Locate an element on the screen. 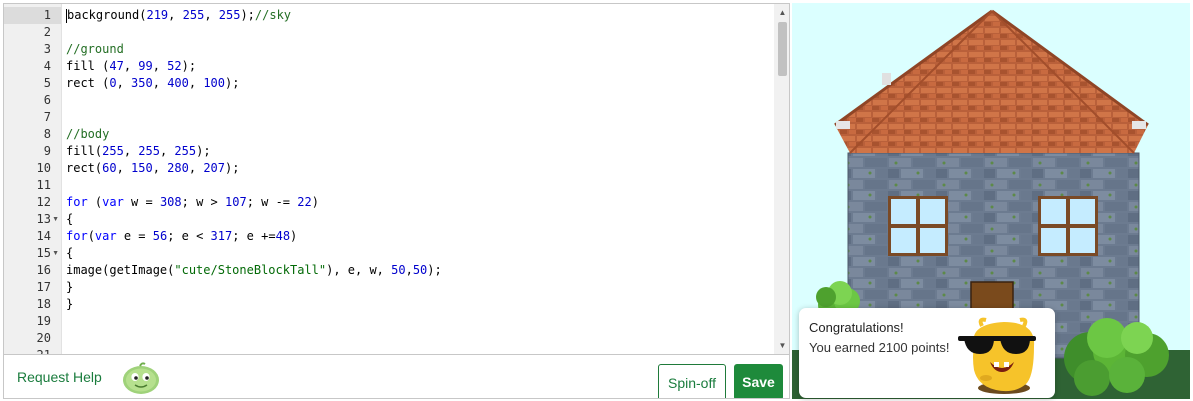 The image size is (1193, 401). code-line: background(219, 255, 255);//sky is located at coordinates (418, 15).